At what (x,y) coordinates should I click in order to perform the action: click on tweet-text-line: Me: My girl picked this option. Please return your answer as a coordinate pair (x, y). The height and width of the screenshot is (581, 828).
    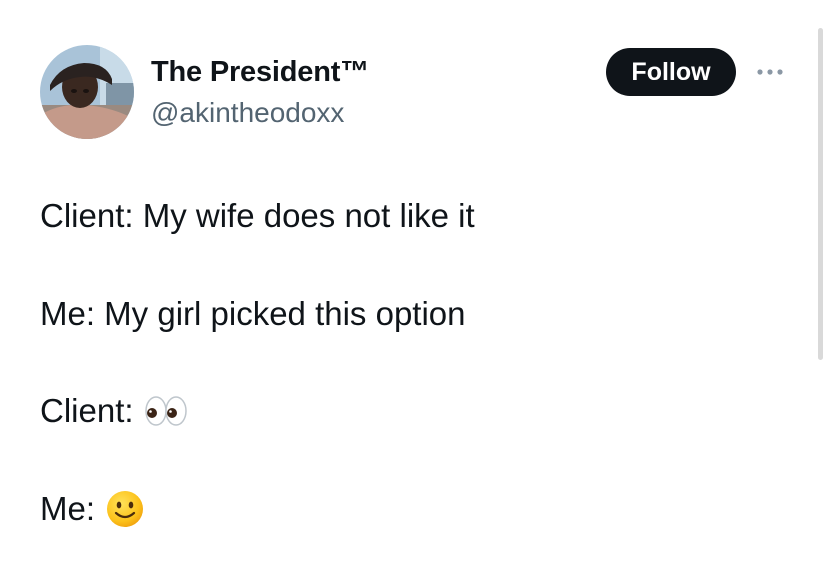
    Looking at the image, I should click on (253, 314).